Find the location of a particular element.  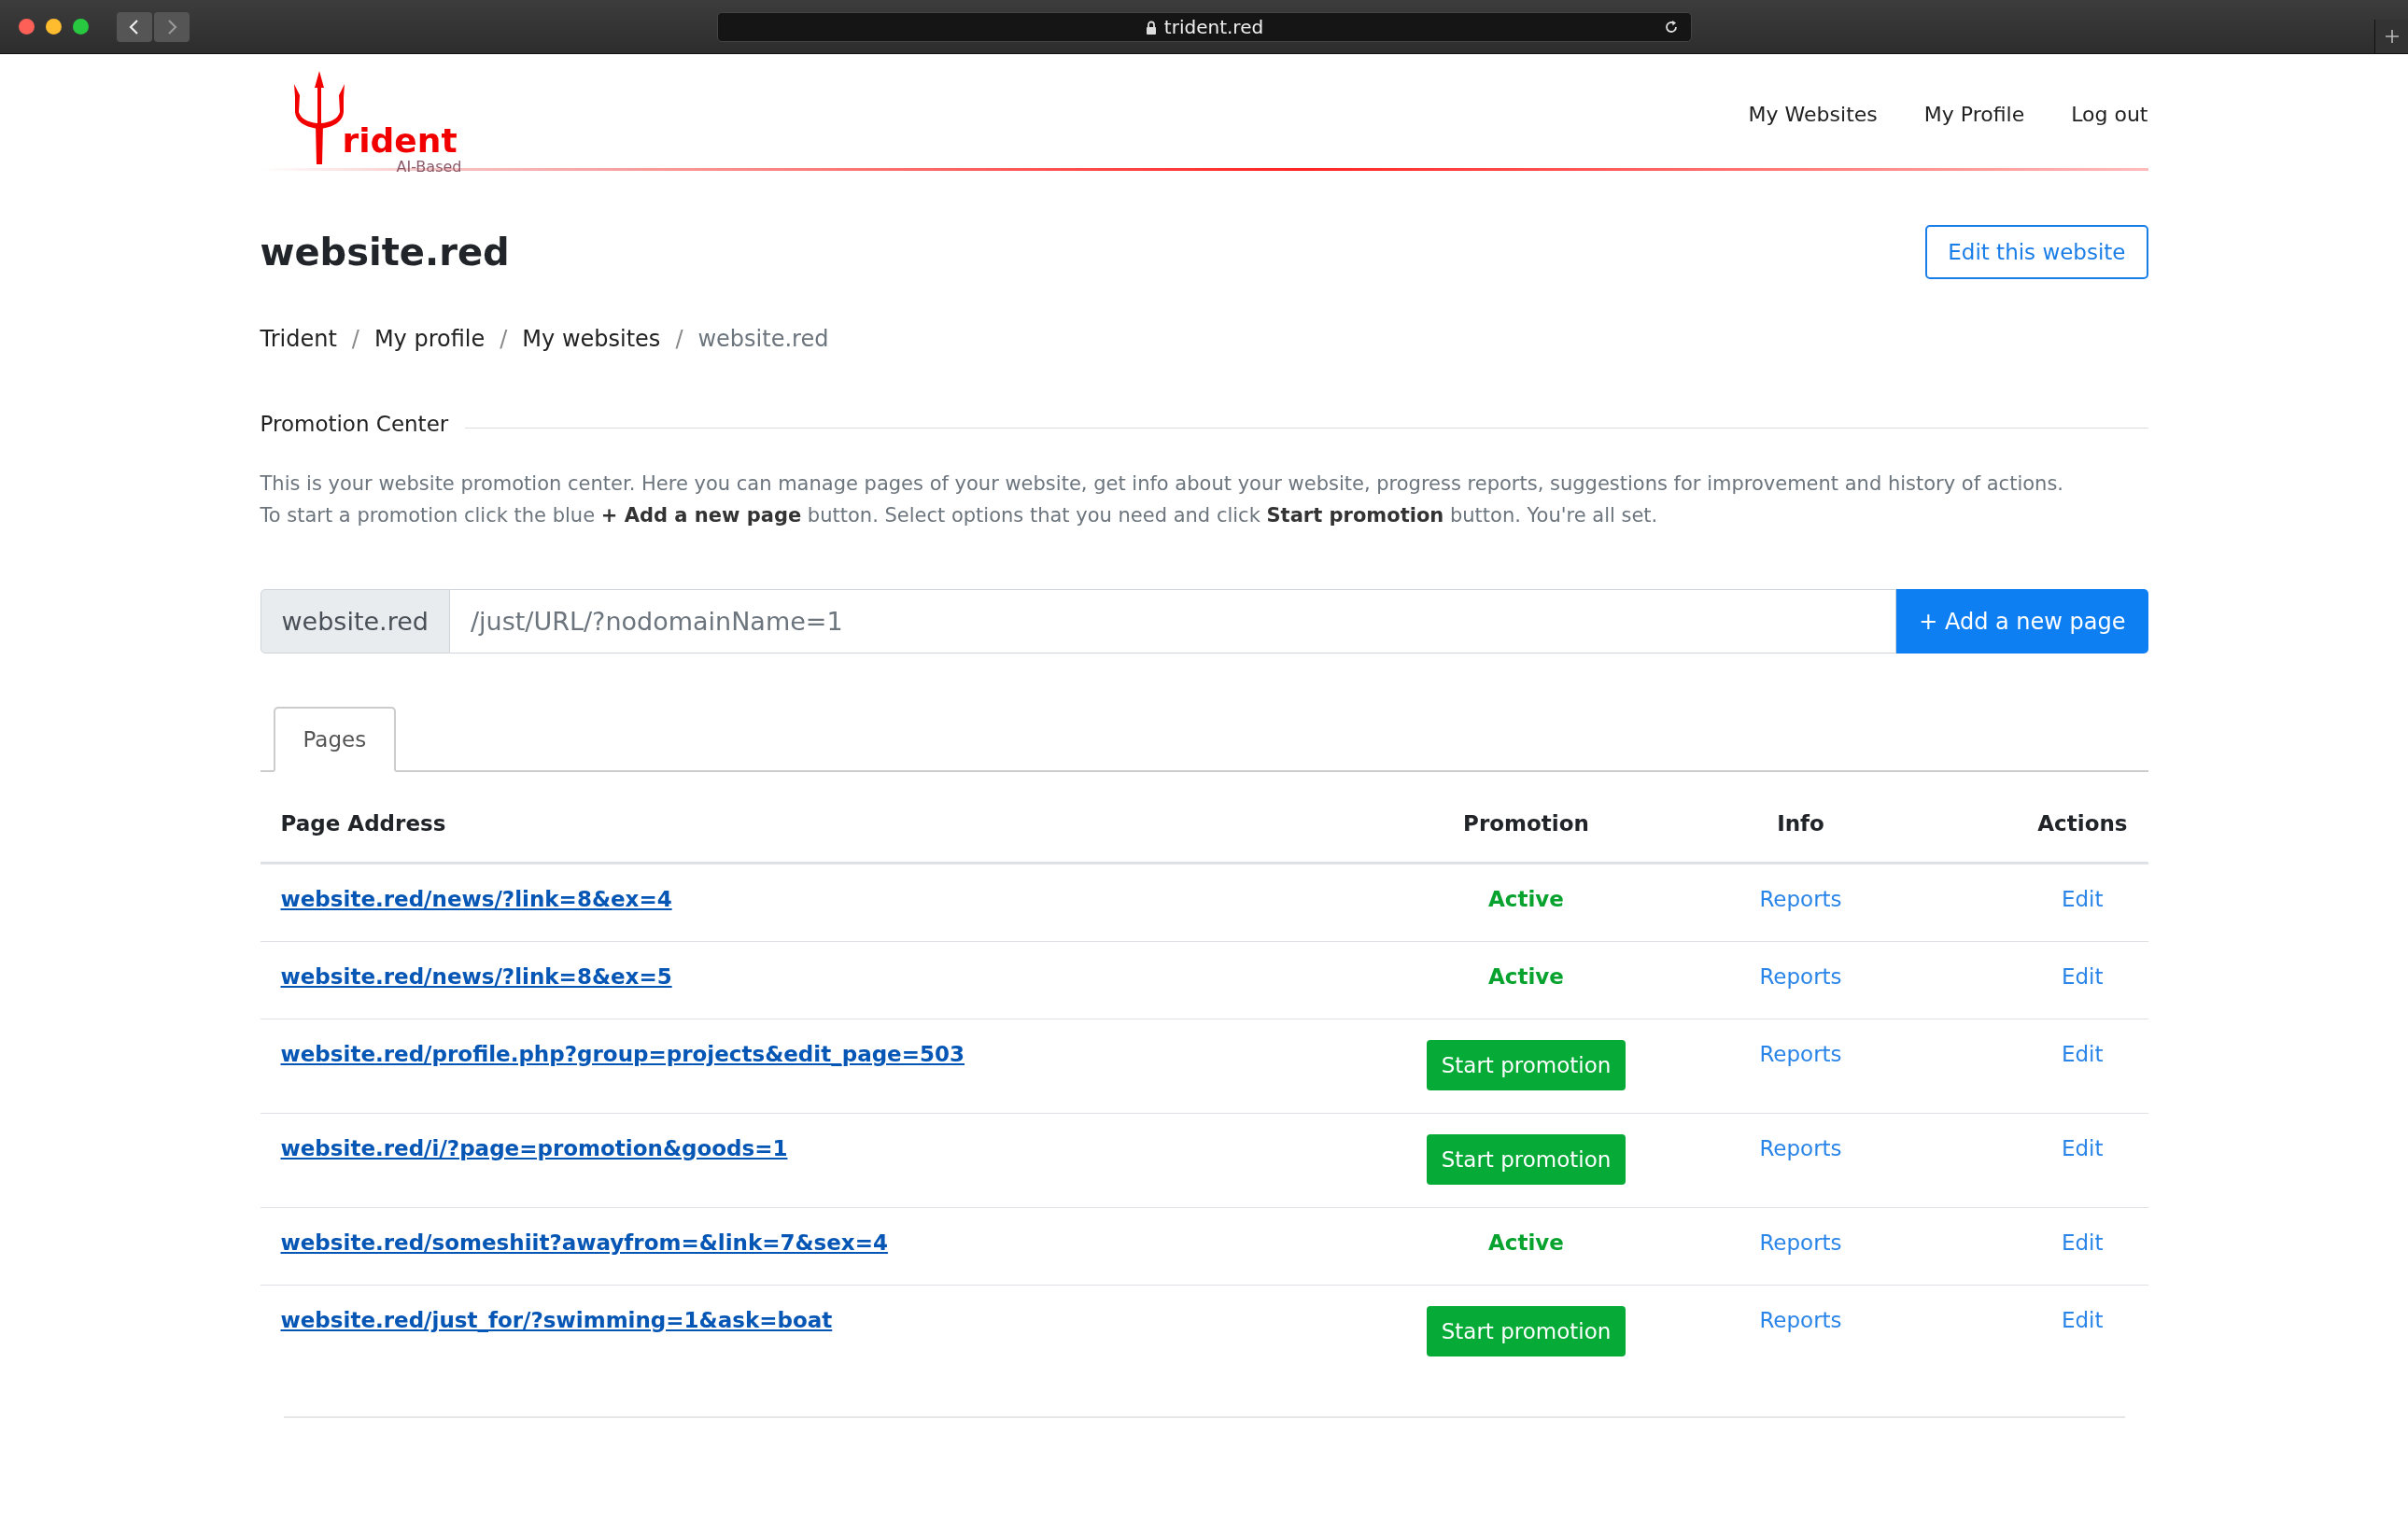

section-title: Promotion Center is located at coordinates (354, 424).